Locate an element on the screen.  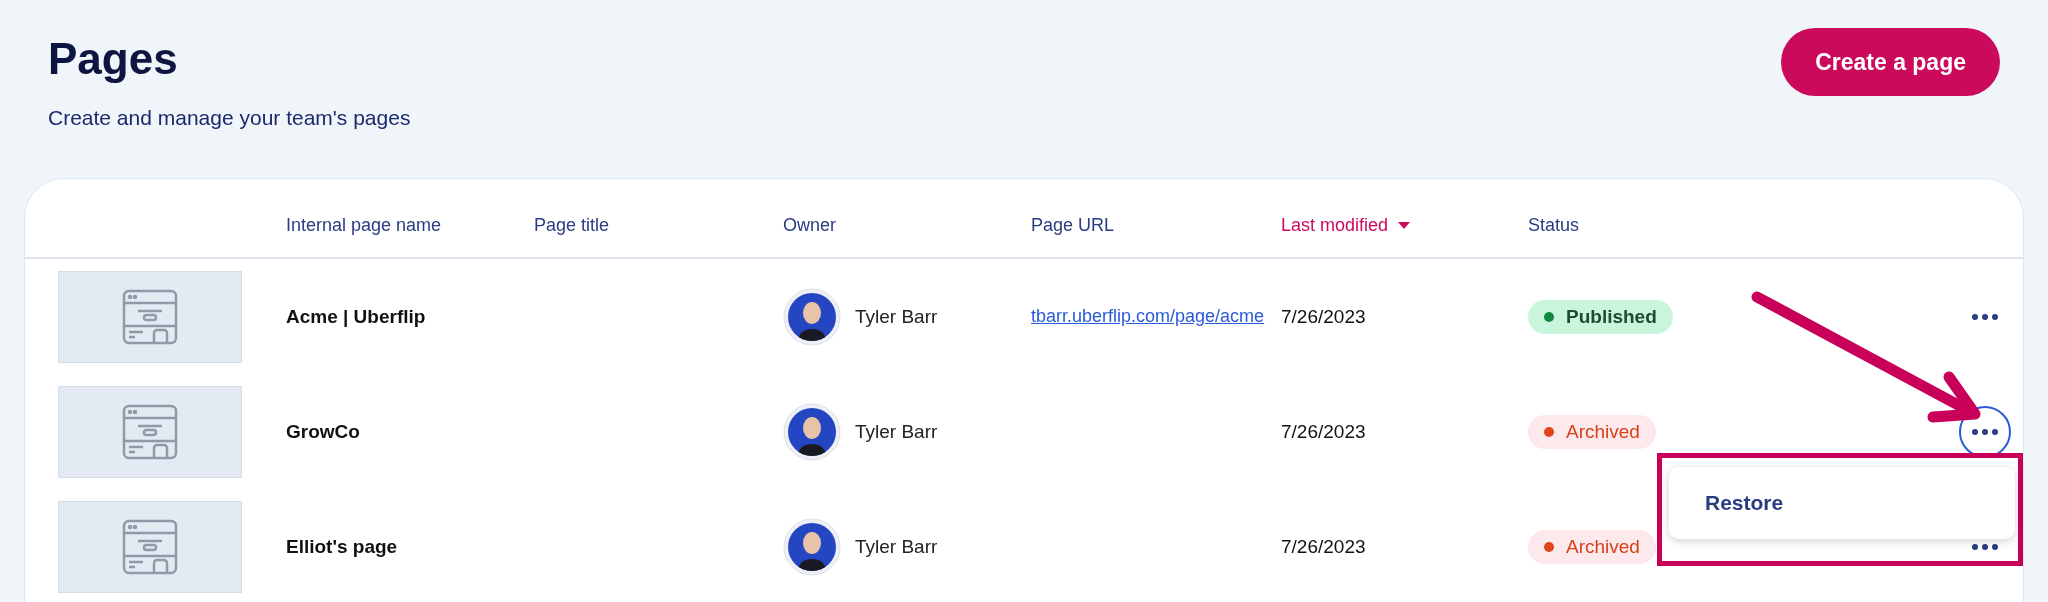
page-name: Elliot's page is located at coordinates (342, 546).